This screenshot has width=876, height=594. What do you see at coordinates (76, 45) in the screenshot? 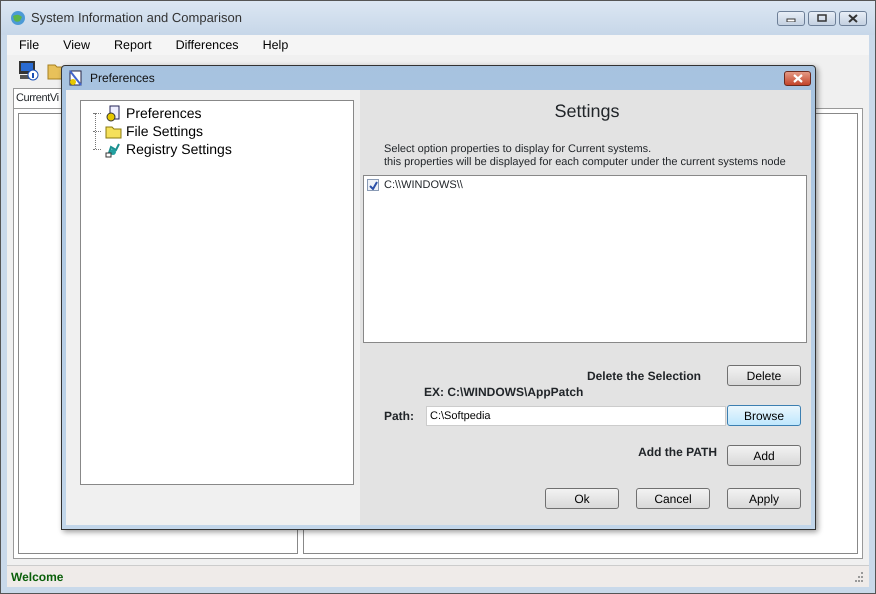
I see `menu-item: View` at bounding box center [76, 45].